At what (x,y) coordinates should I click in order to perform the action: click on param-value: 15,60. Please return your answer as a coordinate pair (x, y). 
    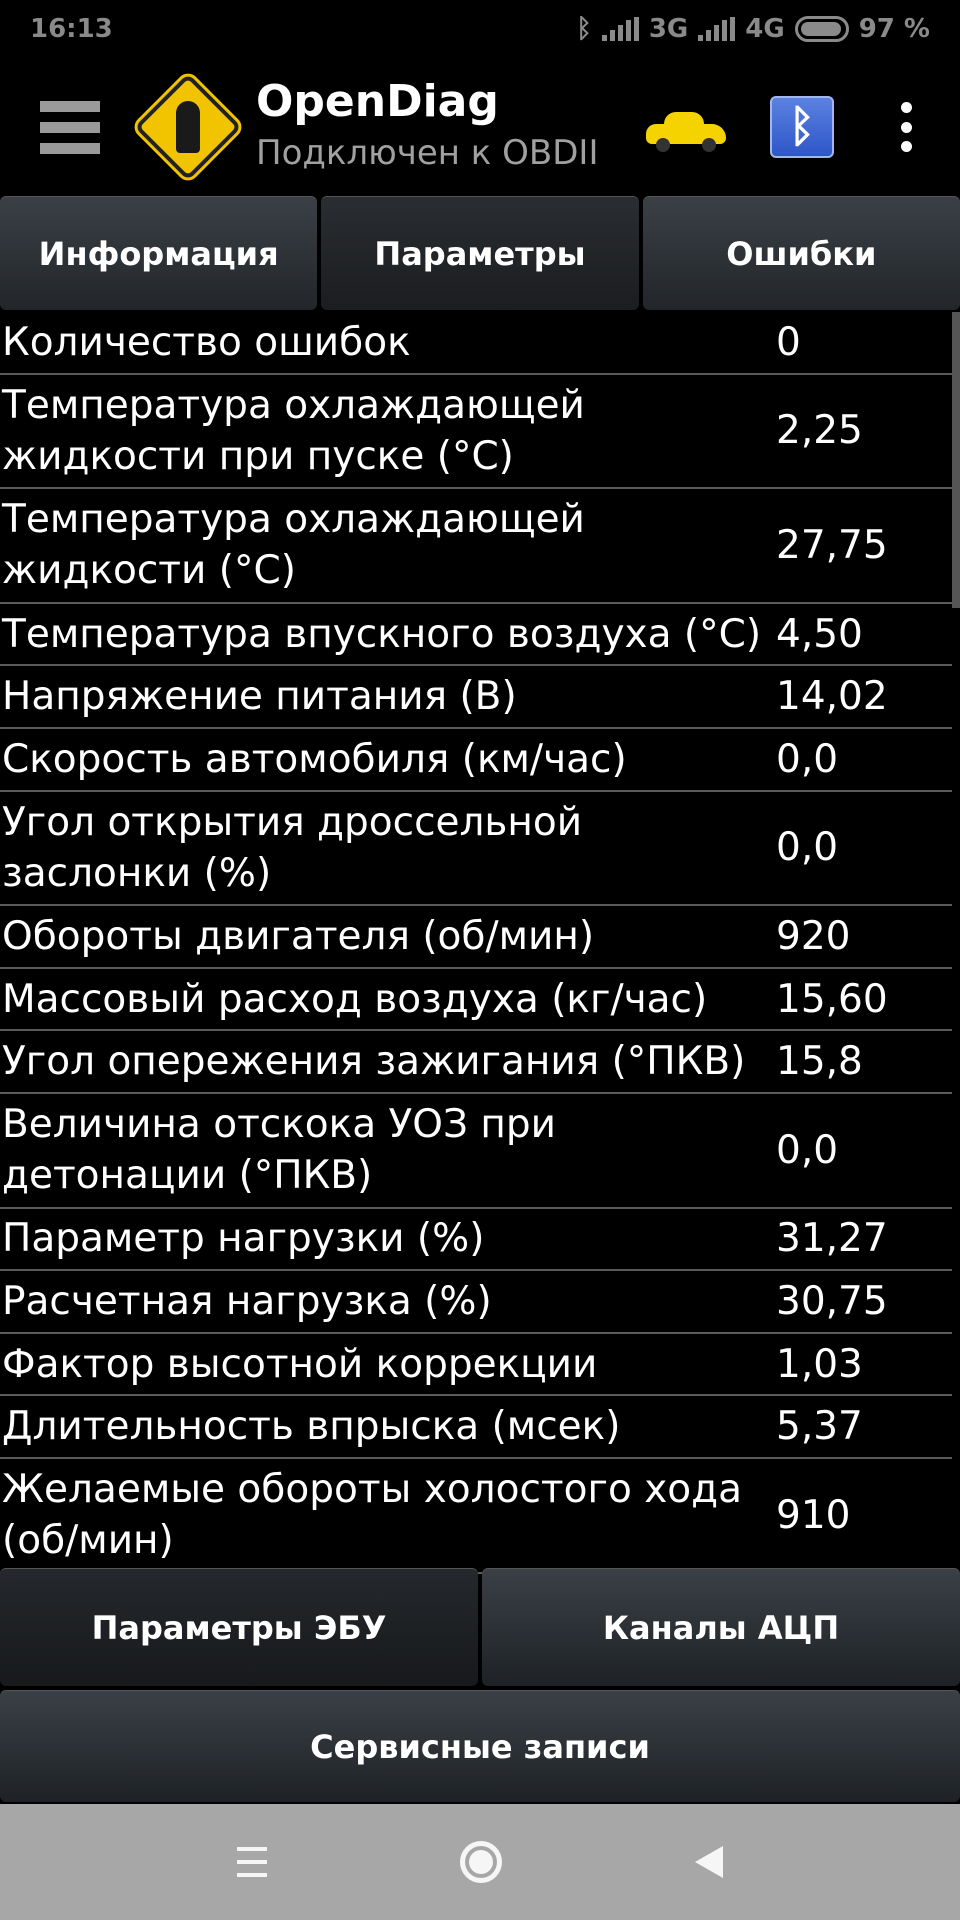
    Looking at the image, I should click on (832, 999).